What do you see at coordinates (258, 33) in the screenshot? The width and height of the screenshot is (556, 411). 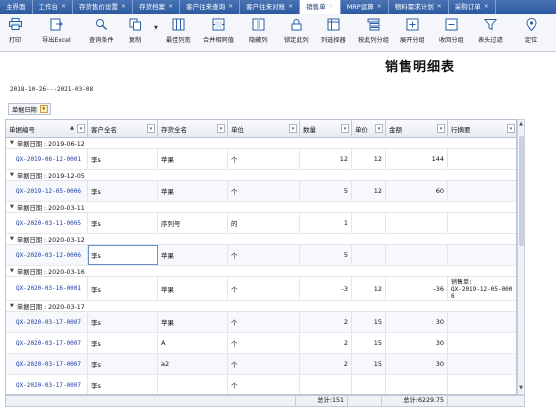 I see `hide-column-button: 隐藏列` at bounding box center [258, 33].